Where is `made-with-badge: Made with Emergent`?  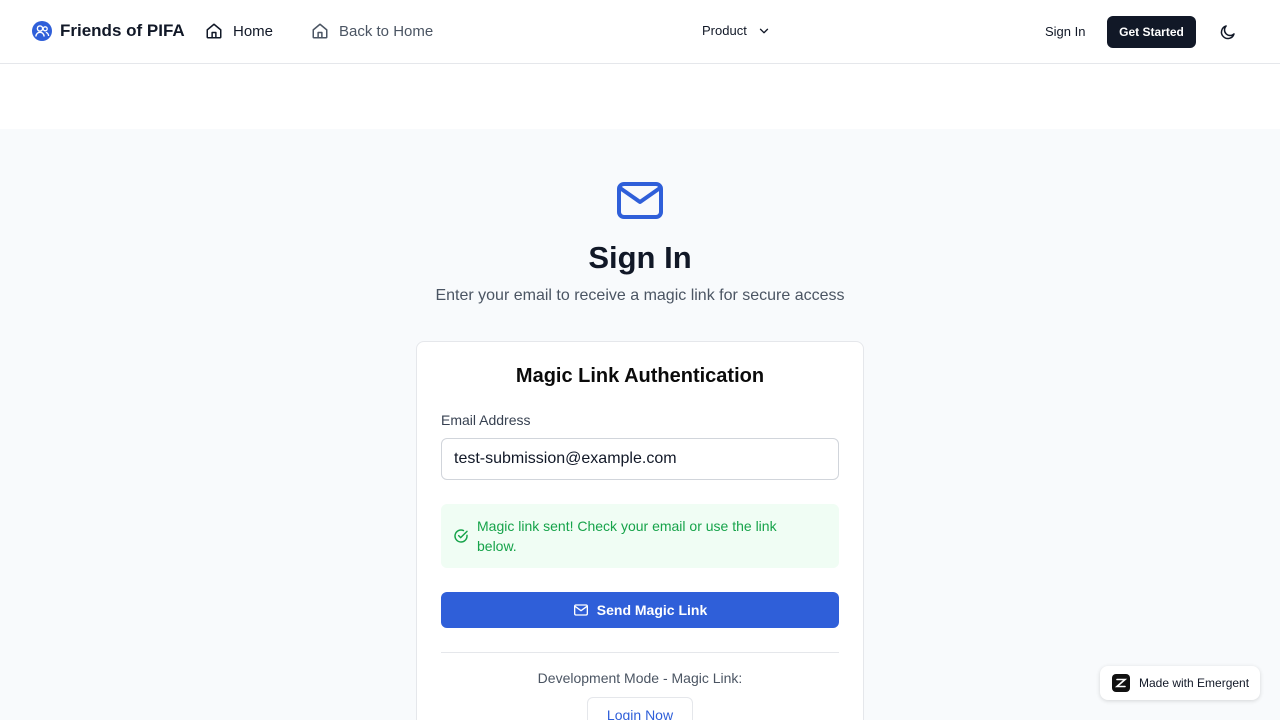 made-with-badge: Made with Emergent is located at coordinates (1180, 683).